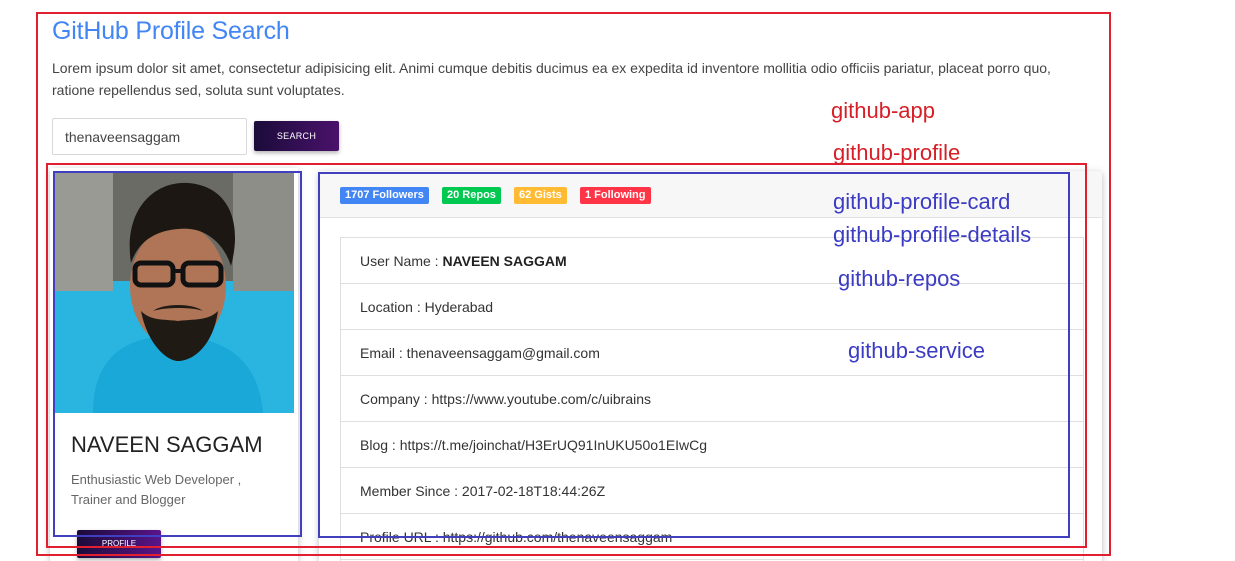  I want to click on annotation-github-profile-card: github-profile-card, so click(922, 201).